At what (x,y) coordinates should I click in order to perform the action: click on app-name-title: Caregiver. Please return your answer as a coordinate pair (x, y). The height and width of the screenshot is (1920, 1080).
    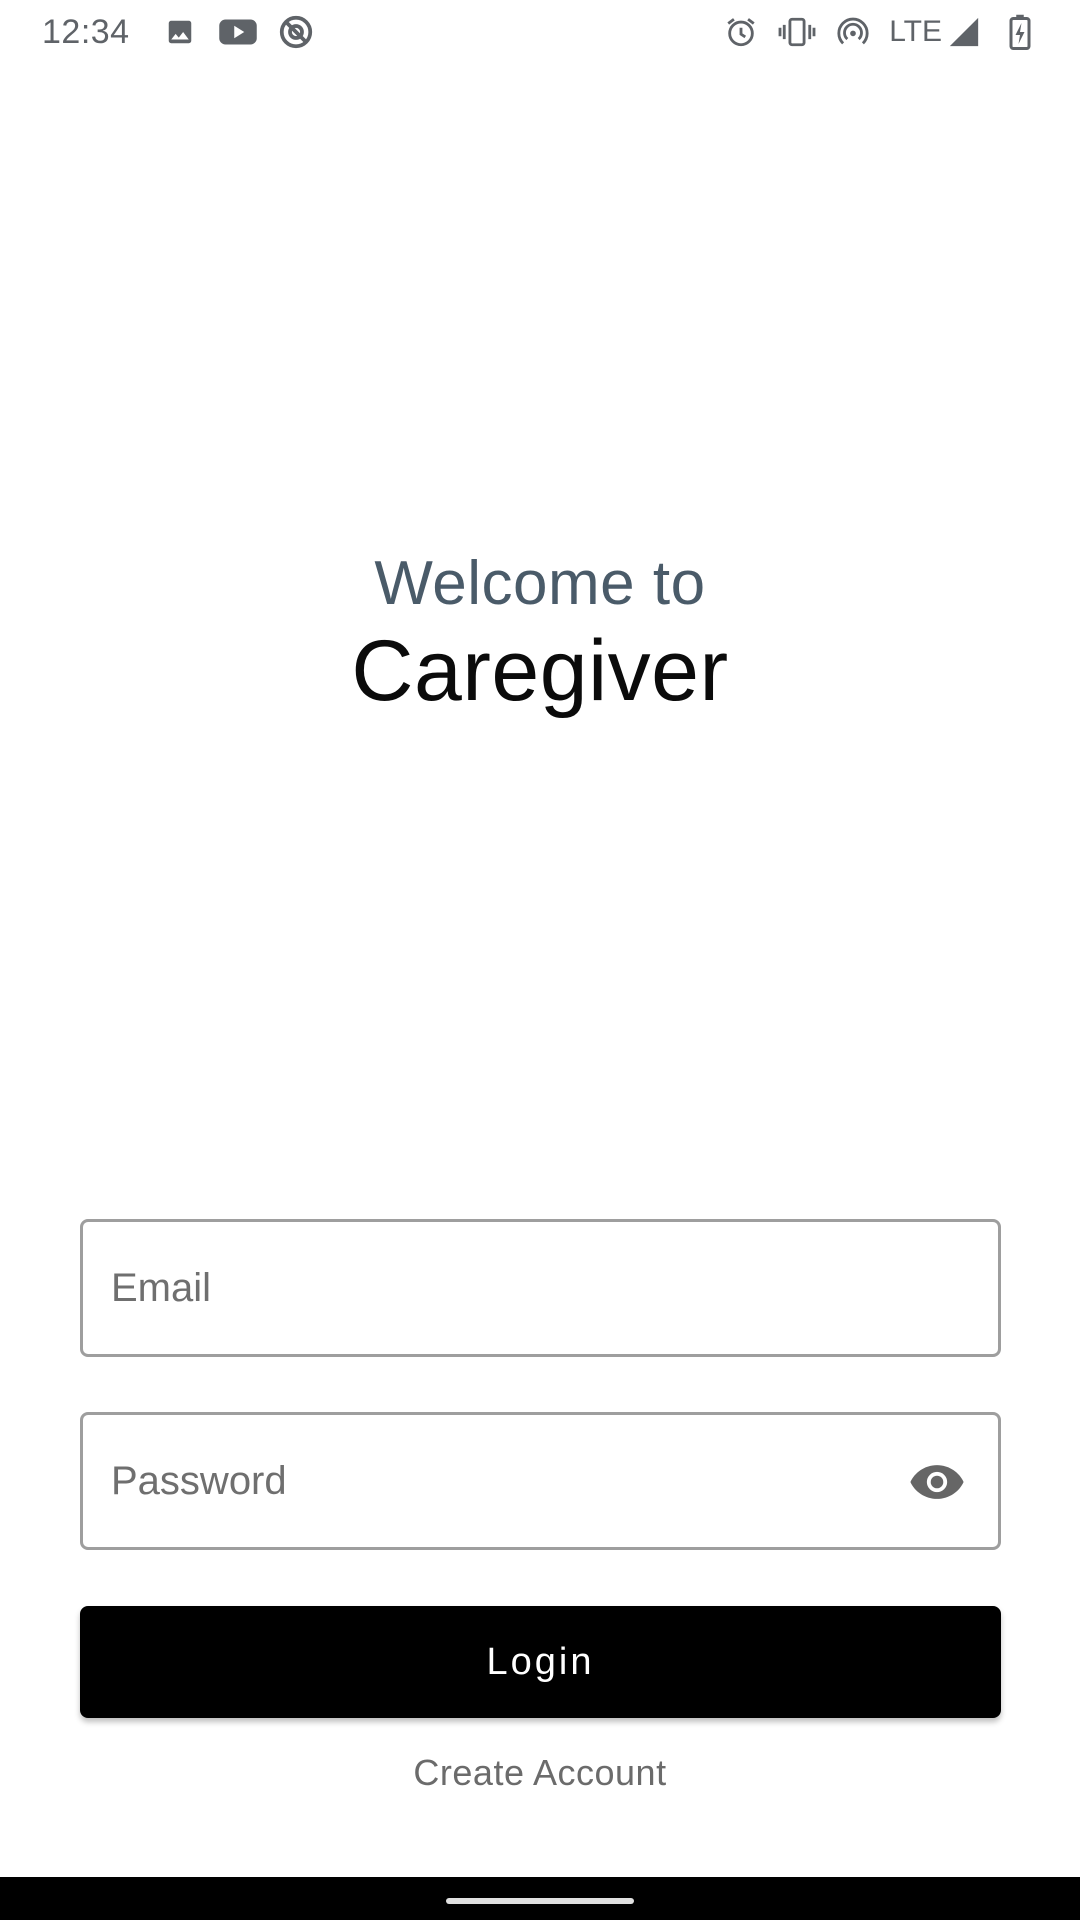
    Looking at the image, I should click on (540, 671).